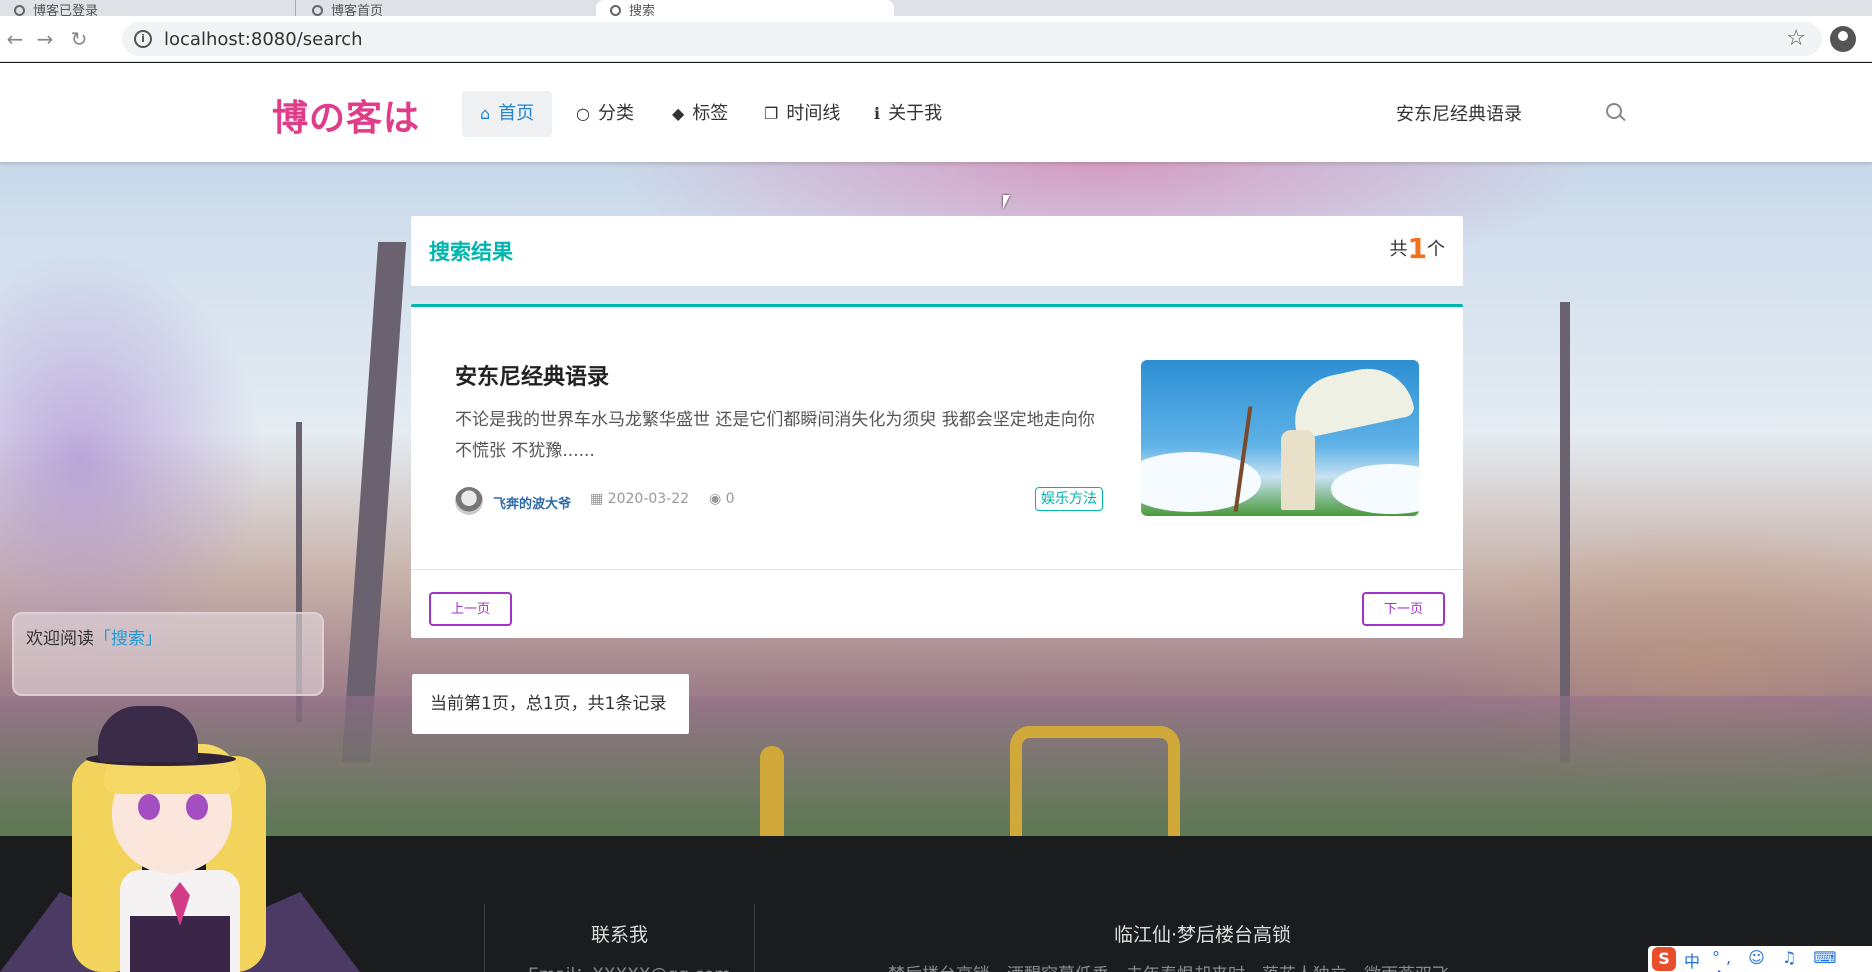 This screenshot has height=972, width=1872. Describe the element at coordinates (1298, 470) in the screenshot. I see `figure-shape` at that location.